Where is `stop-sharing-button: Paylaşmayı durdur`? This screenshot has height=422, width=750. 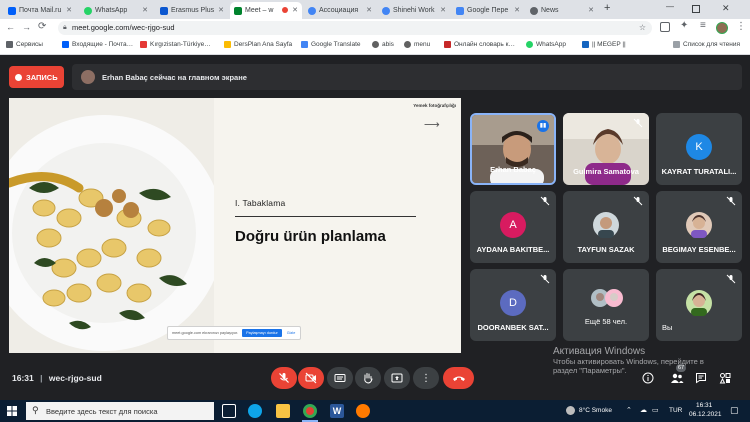 stop-sharing-button: Paylaşmayı durdur is located at coordinates (262, 333).